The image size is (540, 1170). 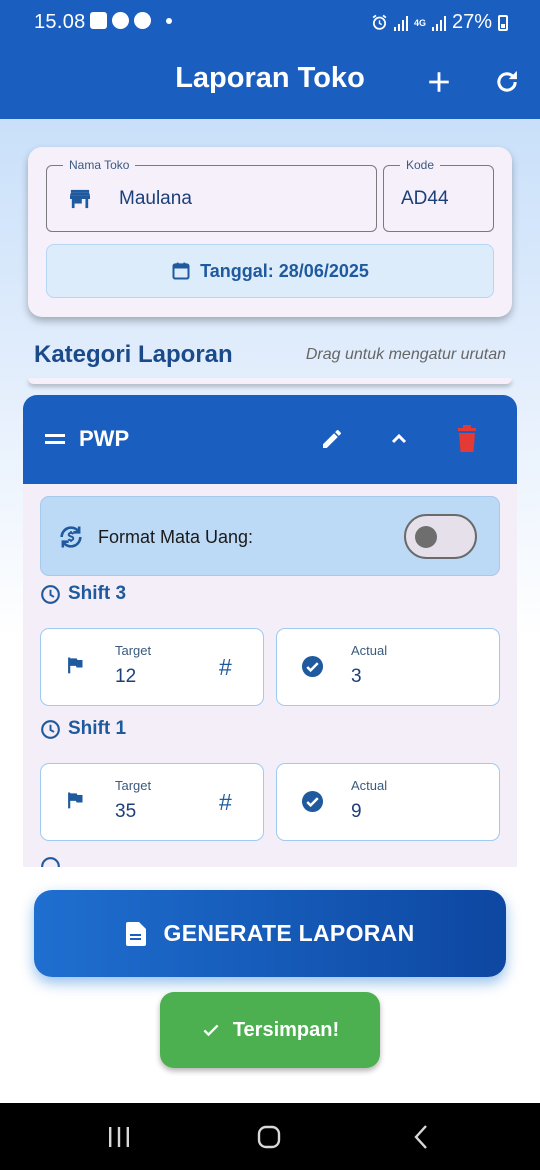 I want to click on recent-apps-icon, so click(x=119, y=1137).